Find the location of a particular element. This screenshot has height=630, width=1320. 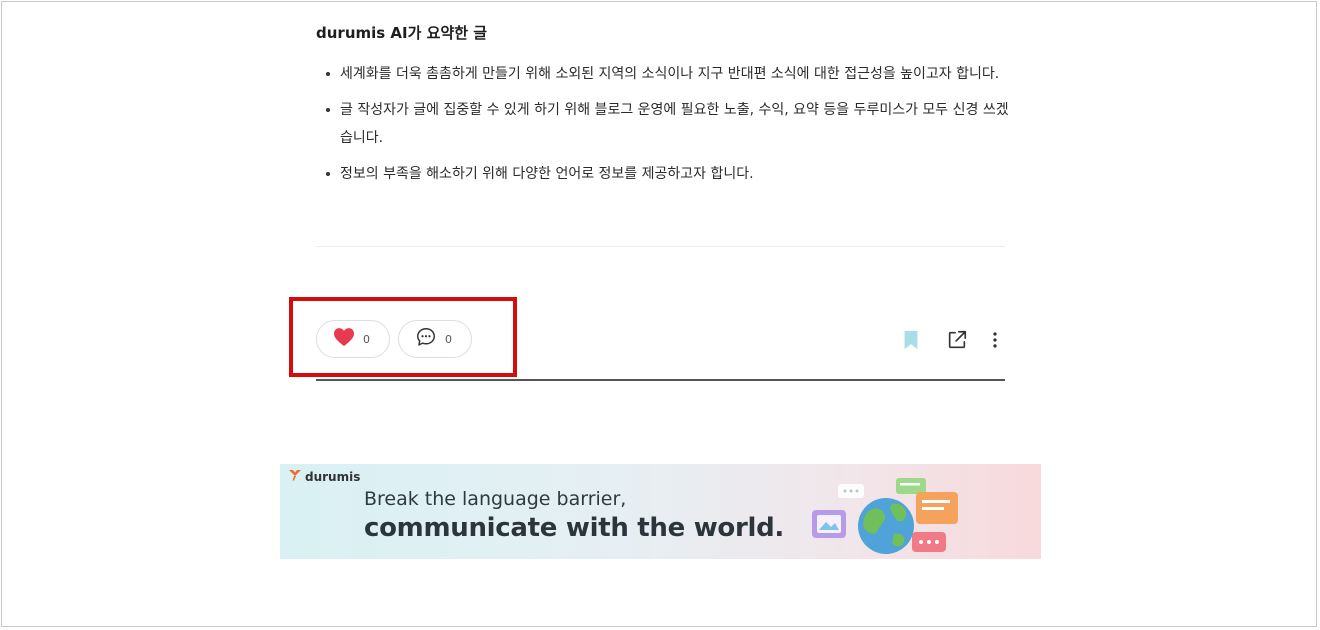

more-vertical-icon is located at coordinates (995, 340).